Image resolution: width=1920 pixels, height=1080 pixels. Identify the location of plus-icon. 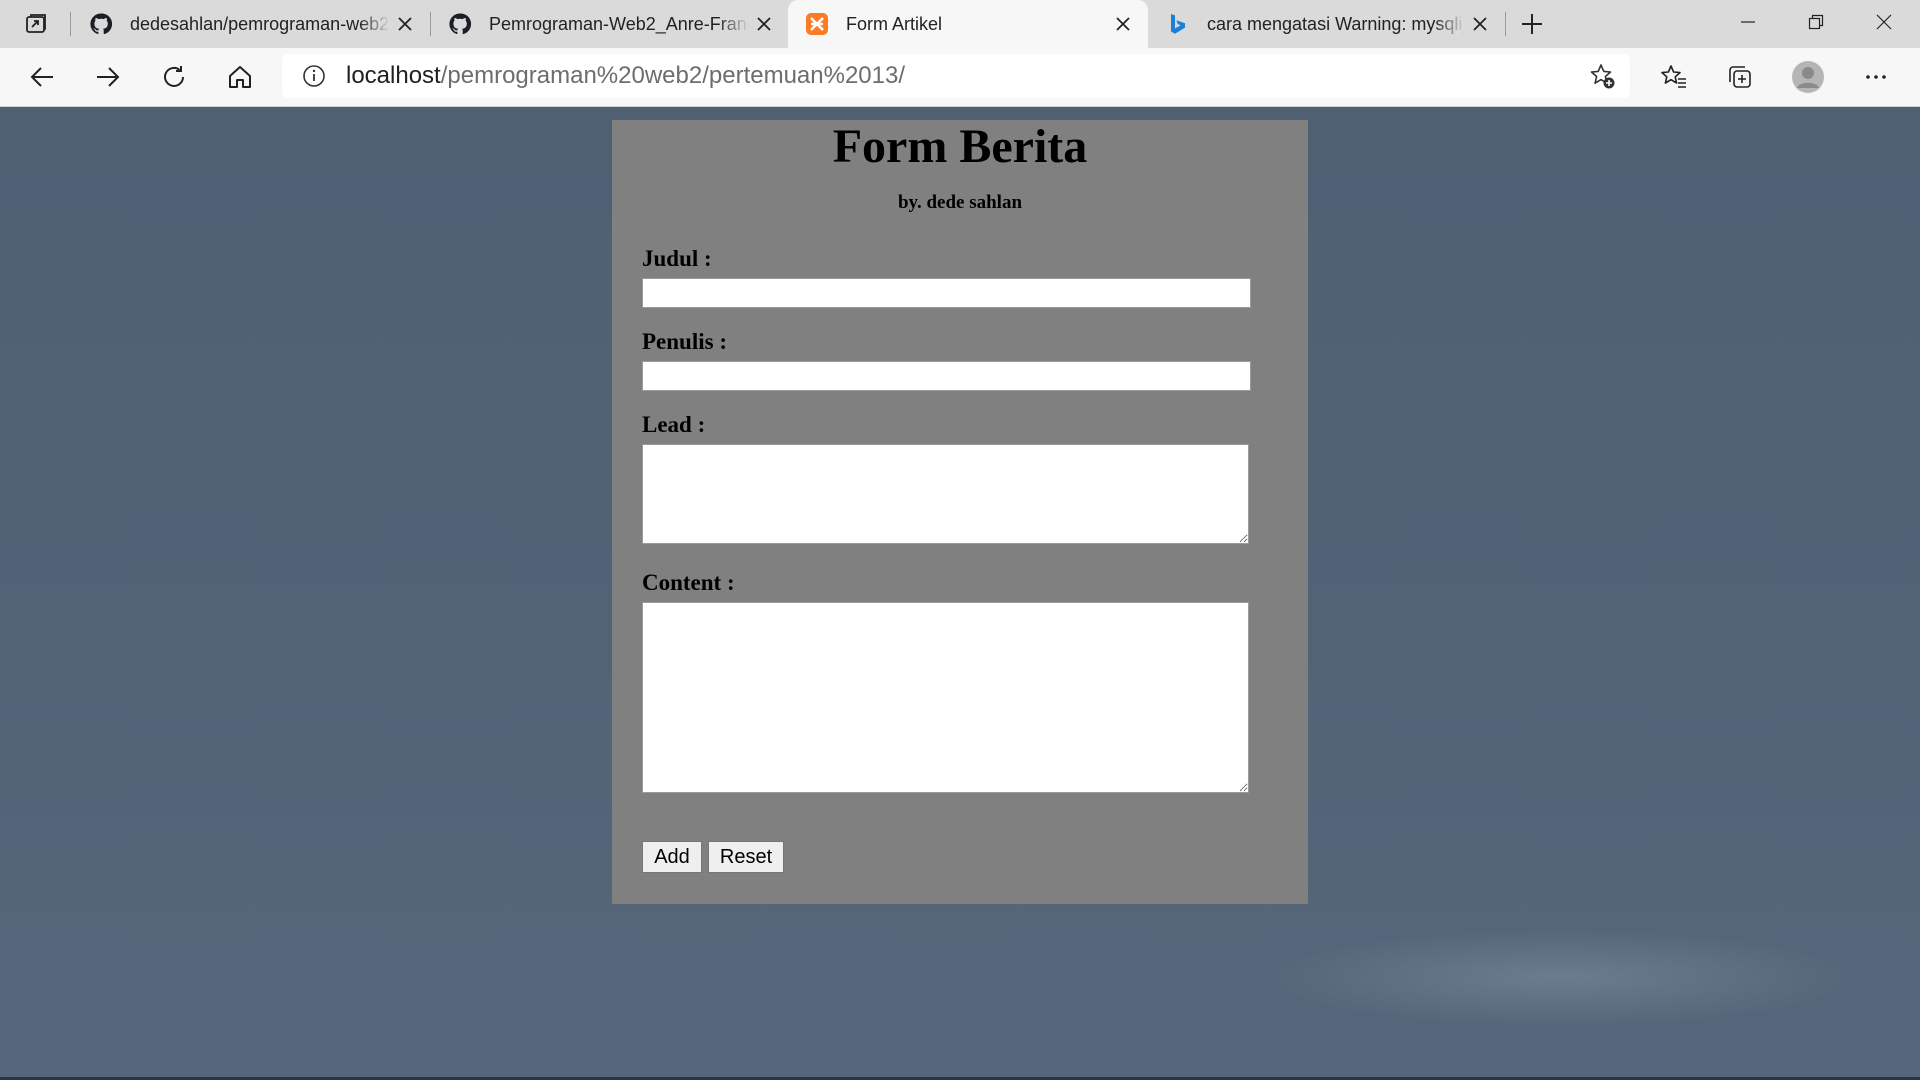
(1532, 24).